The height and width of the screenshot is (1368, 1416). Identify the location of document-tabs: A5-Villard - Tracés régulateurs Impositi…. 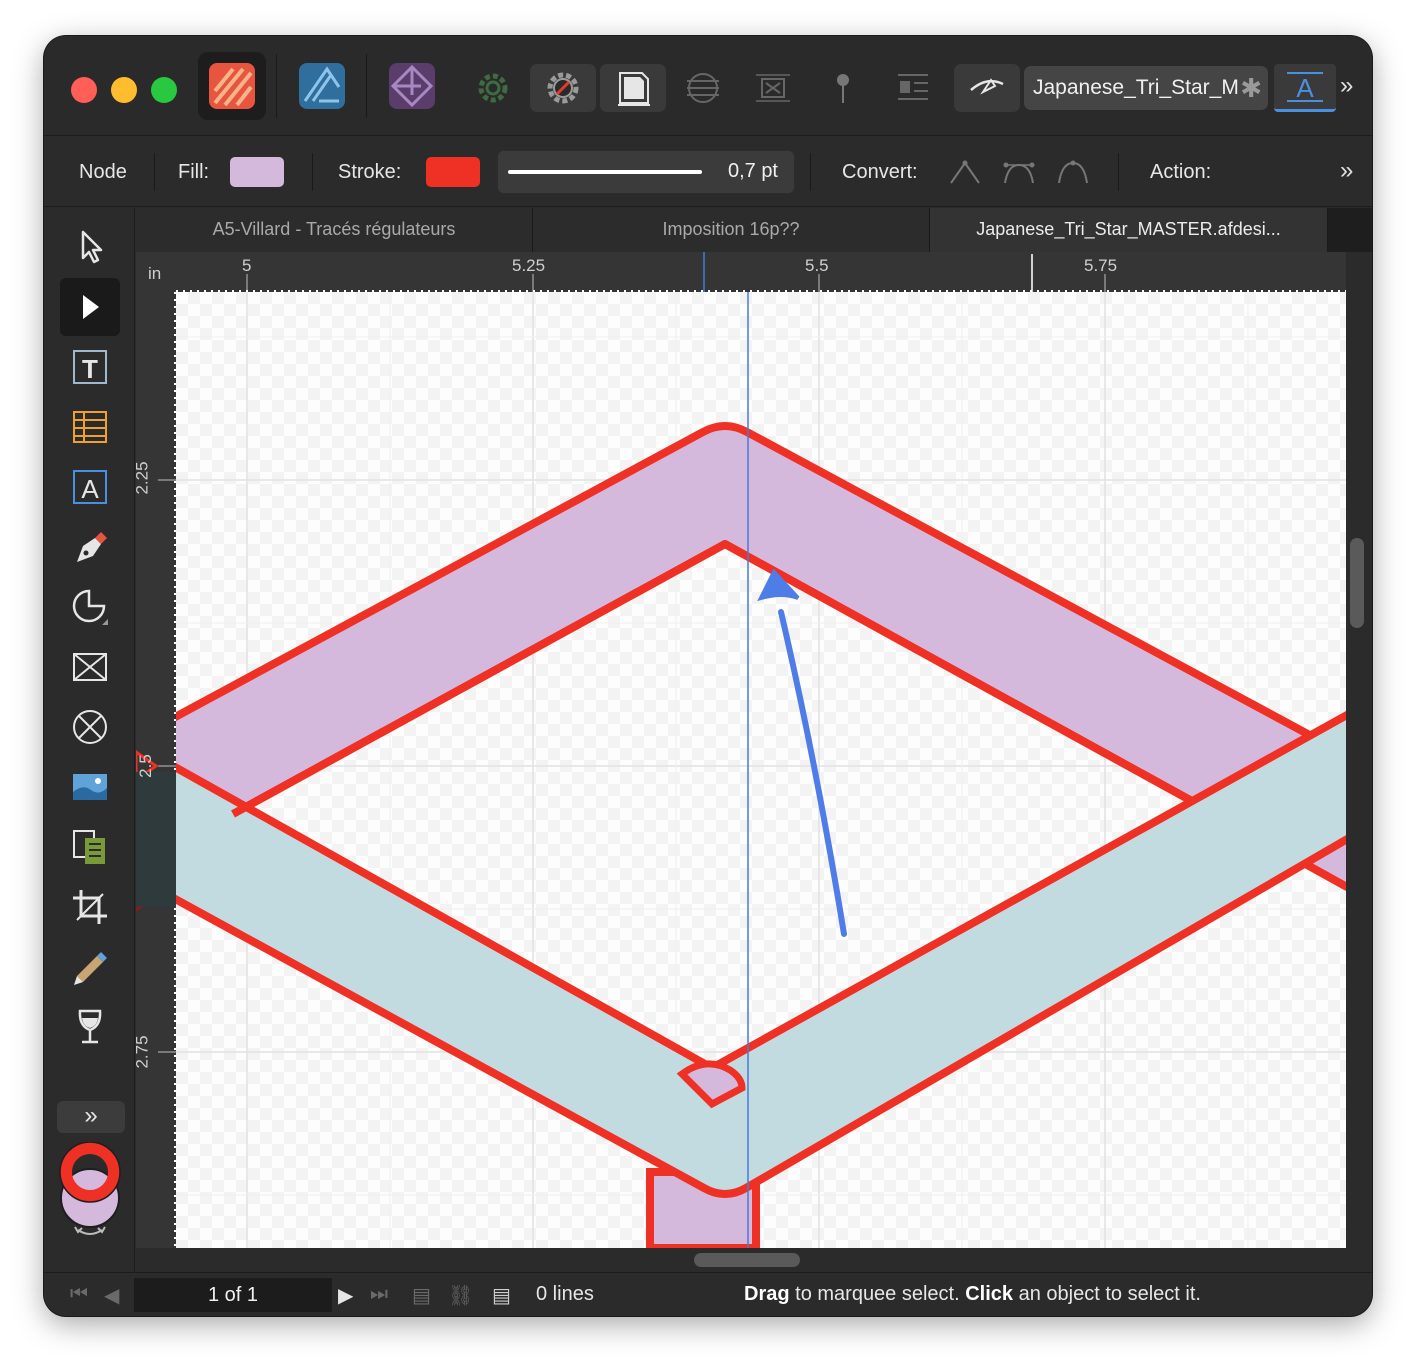
(754, 230).